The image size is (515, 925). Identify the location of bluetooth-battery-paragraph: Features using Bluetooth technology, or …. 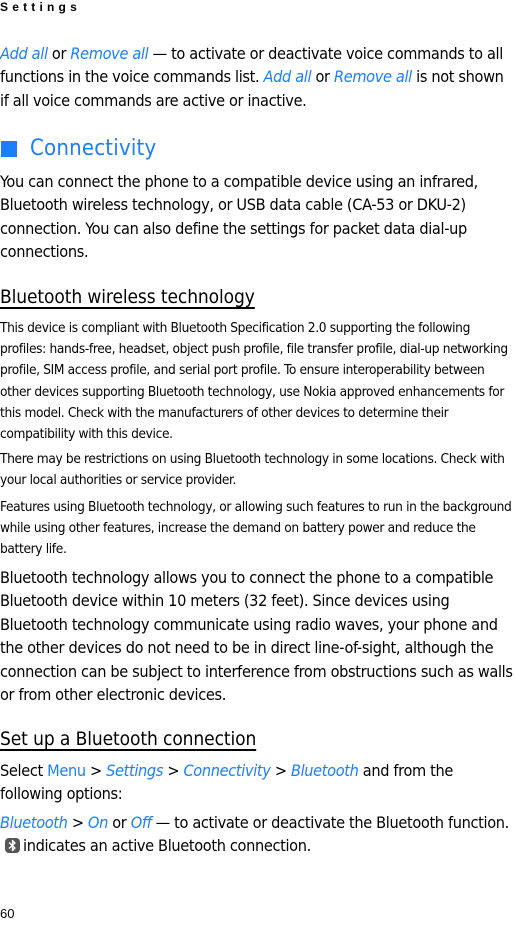
(256, 528).